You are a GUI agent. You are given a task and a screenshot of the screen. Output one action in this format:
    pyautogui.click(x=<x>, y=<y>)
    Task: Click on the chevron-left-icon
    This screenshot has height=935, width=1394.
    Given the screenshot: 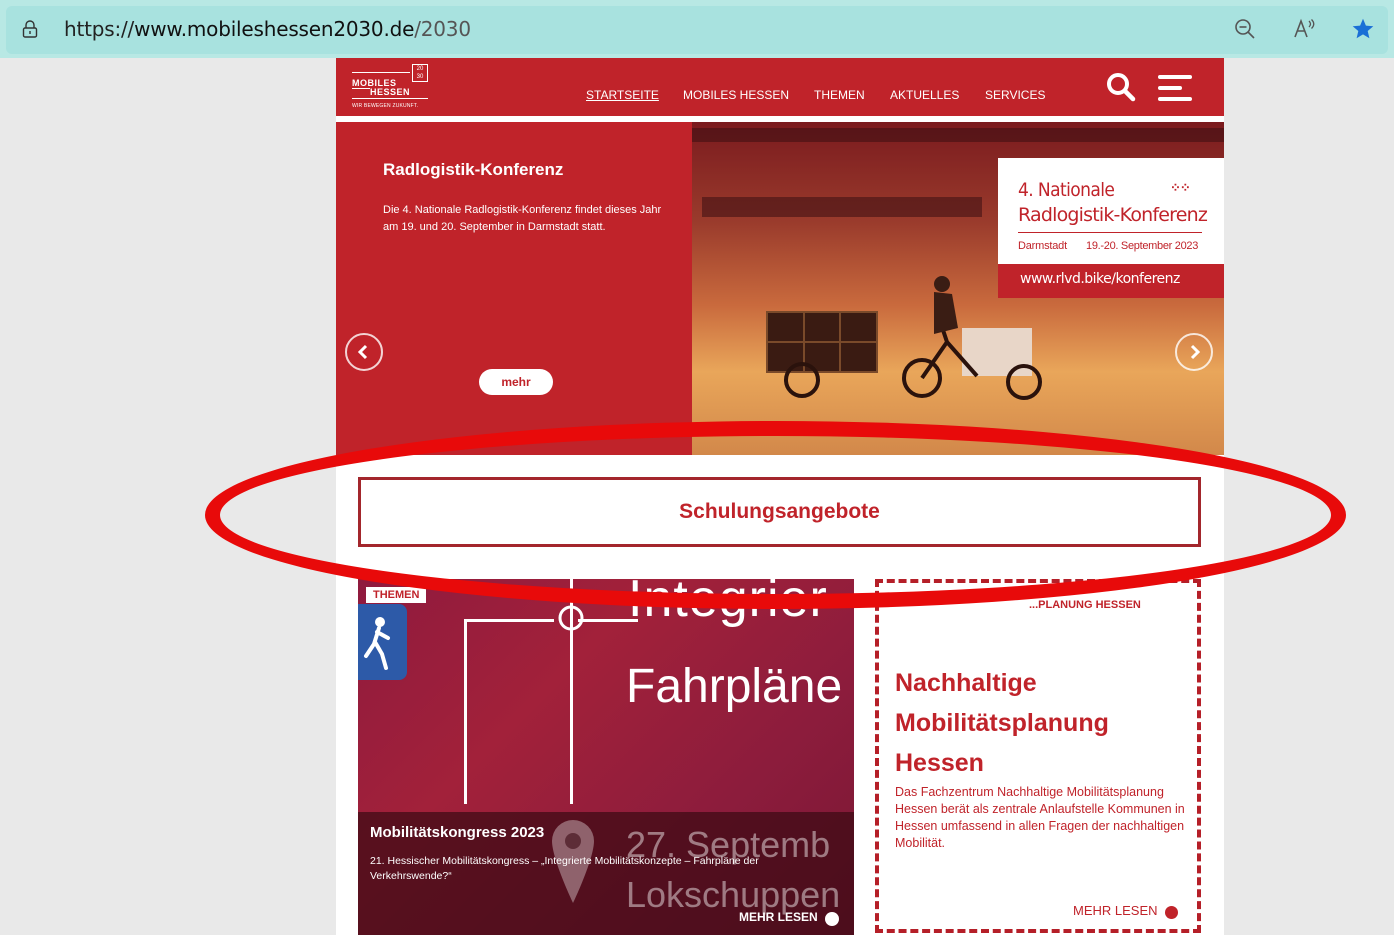 What is the action you would take?
    pyautogui.click(x=362, y=352)
    